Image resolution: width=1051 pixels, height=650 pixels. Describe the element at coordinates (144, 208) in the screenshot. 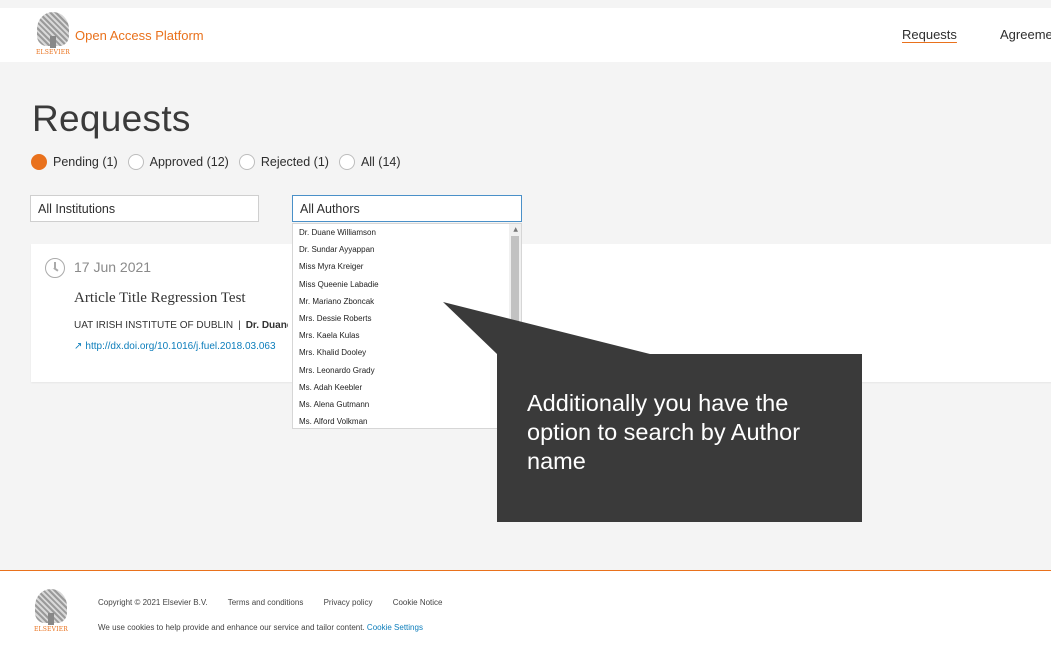

I see `institution-select: All Institutions` at that location.